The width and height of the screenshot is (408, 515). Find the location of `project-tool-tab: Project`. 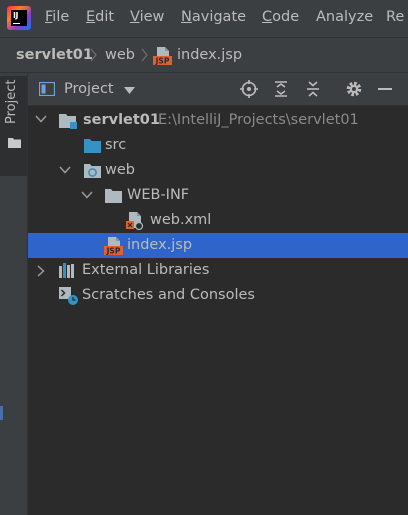

project-tool-tab: Project is located at coordinates (13, 126).